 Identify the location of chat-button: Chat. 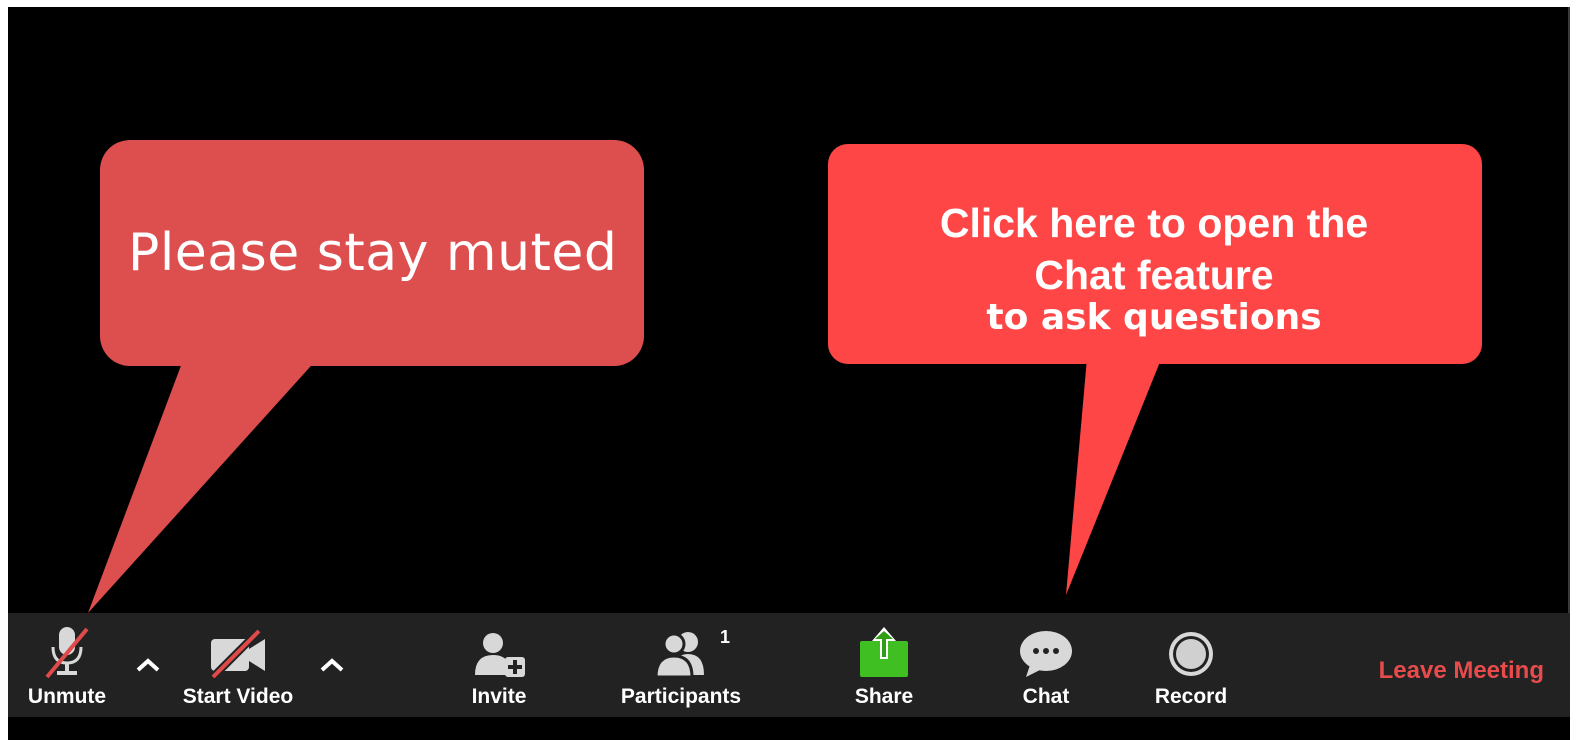
(1046, 665).